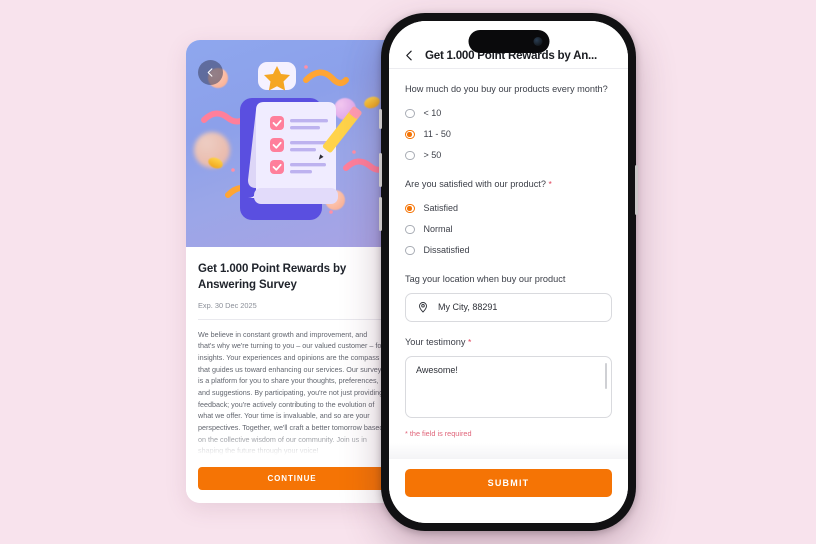  What do you see at coordinates (438, 433) in the screenshot?
I see `required-note: * the field is required` at bounding box center [438, 433].